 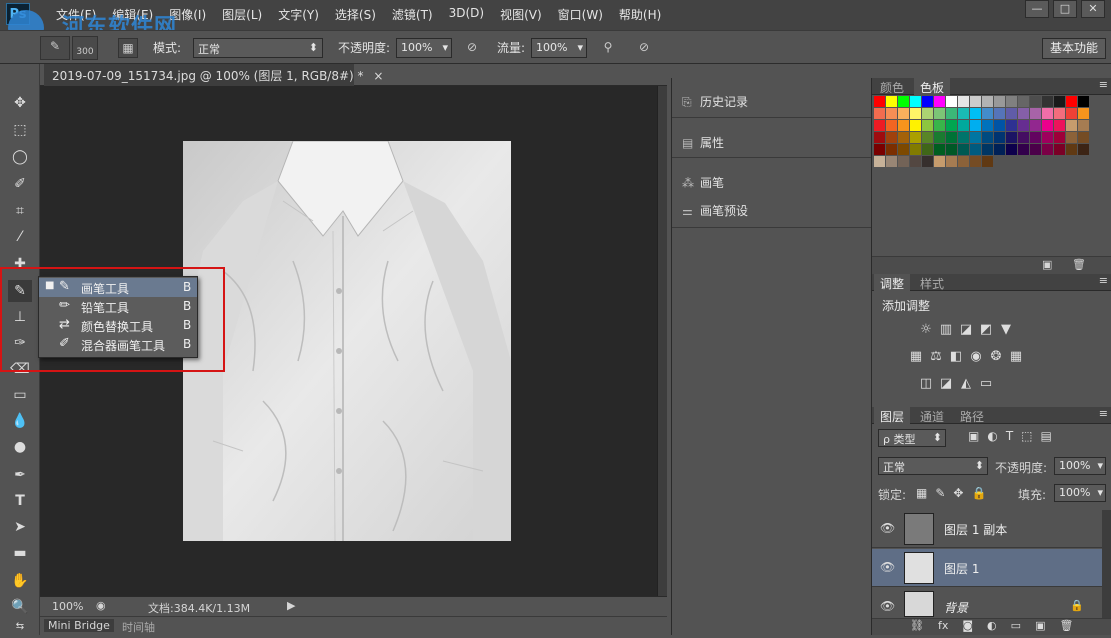 I want to click on zoom-level: 100%, so click(x=67, y=606).